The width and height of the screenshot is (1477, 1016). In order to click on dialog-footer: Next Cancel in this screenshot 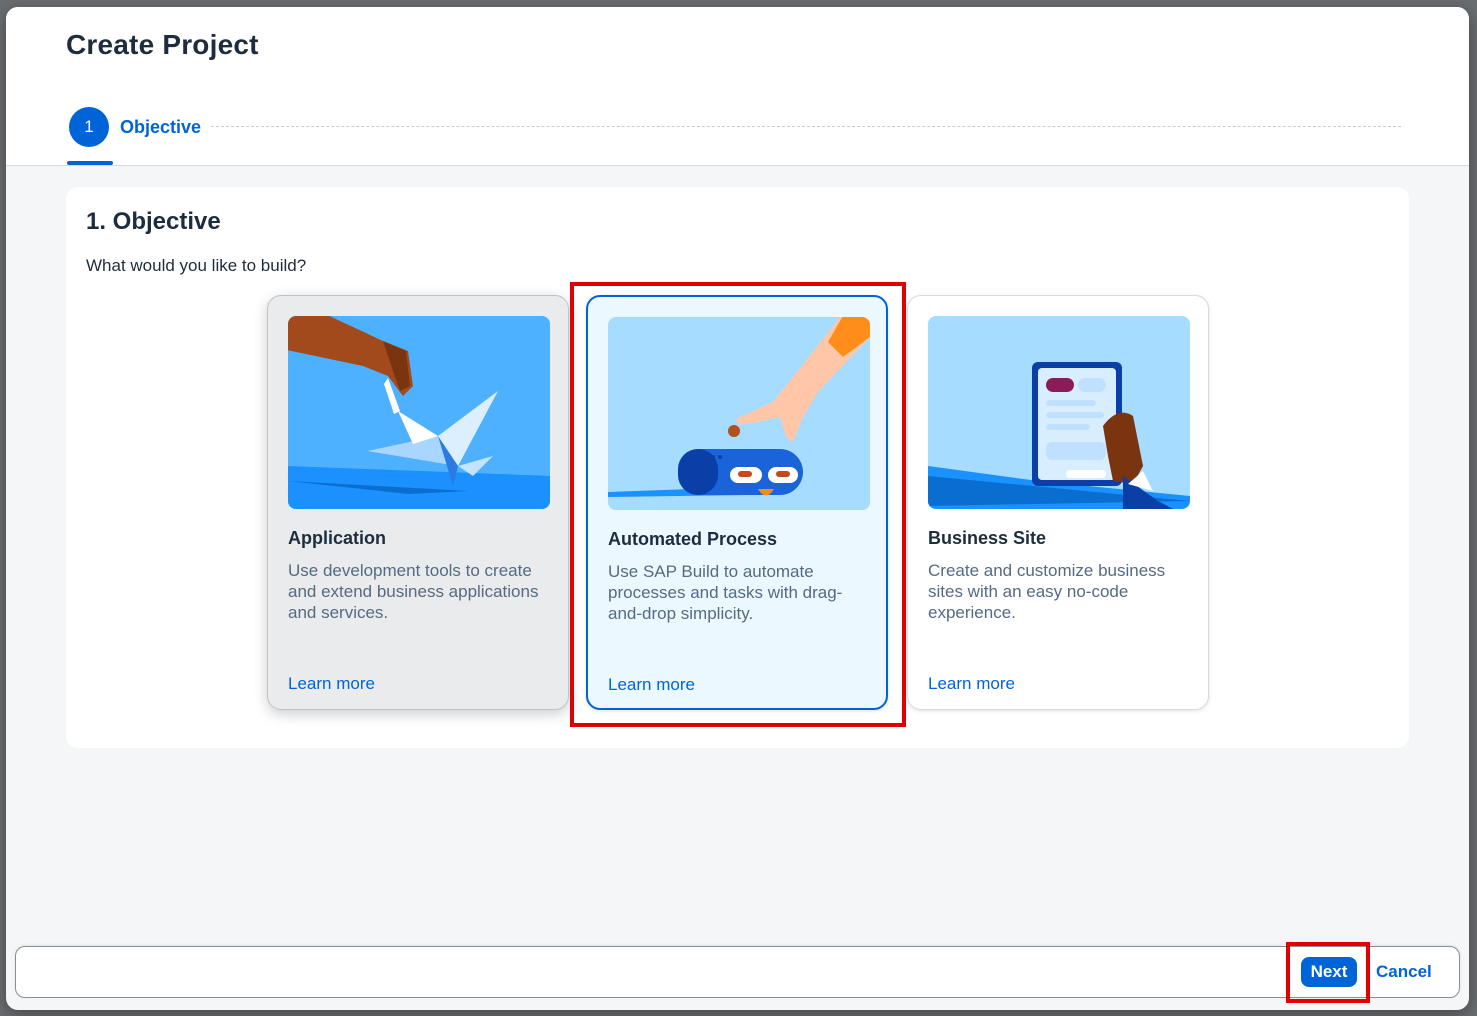, I will do `click(737, 972)`.